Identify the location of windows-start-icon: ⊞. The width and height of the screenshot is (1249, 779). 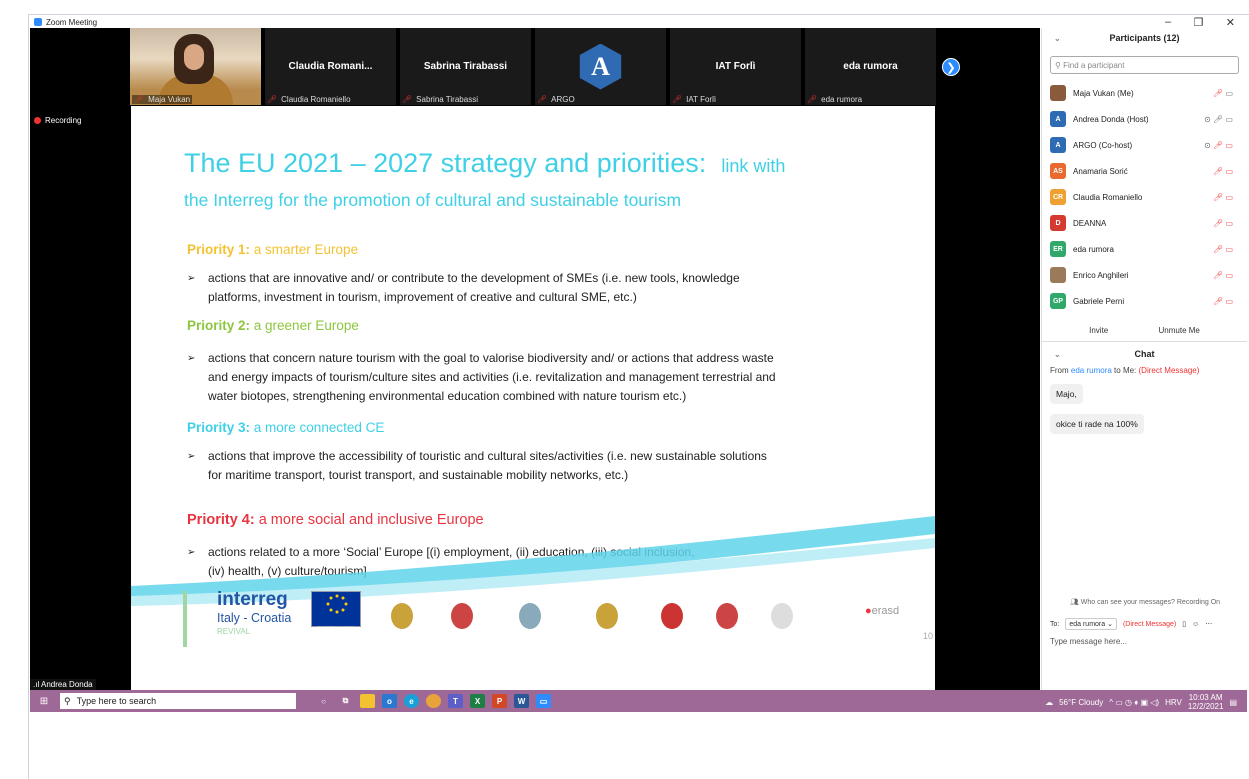
(44, 701).